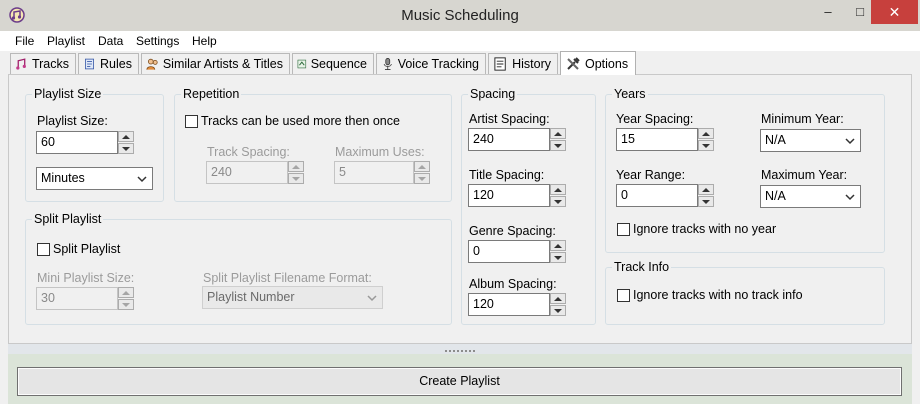 The height and width of the screenshot is (404, 920). Describe the element at coordinates (513, 284) in the screenshot. I see `album-spacing-label: Album Spacing:` at that location.